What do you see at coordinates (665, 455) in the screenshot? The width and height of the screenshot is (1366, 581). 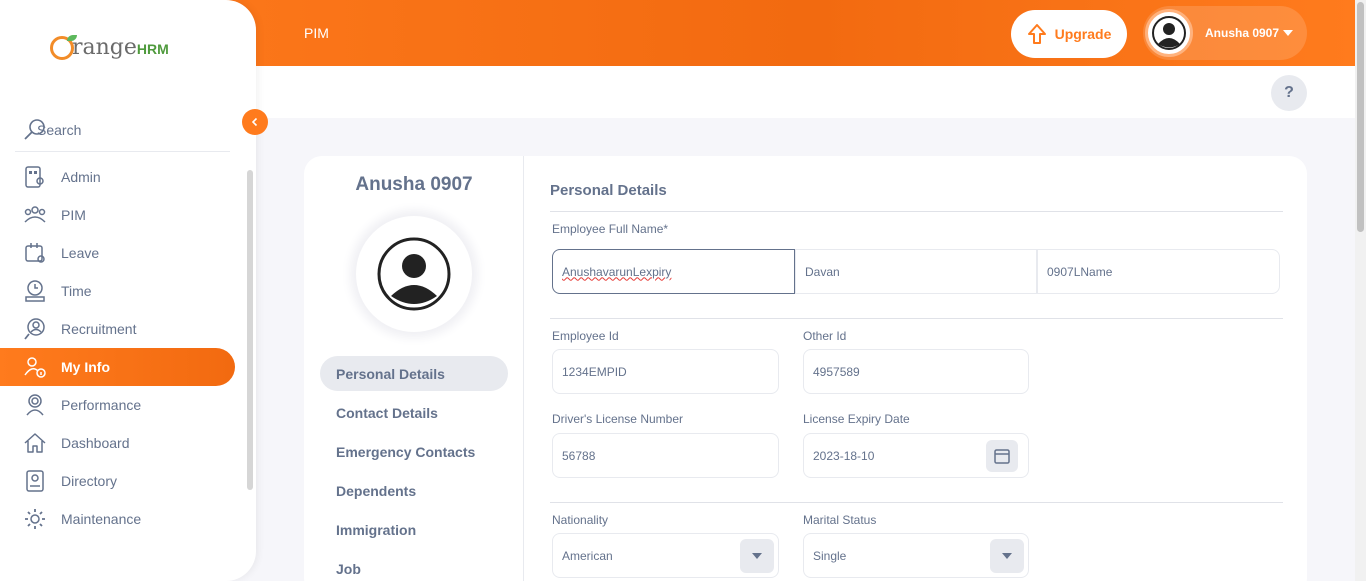 I see `license-input: 56788` at bounding box center [665, 455].